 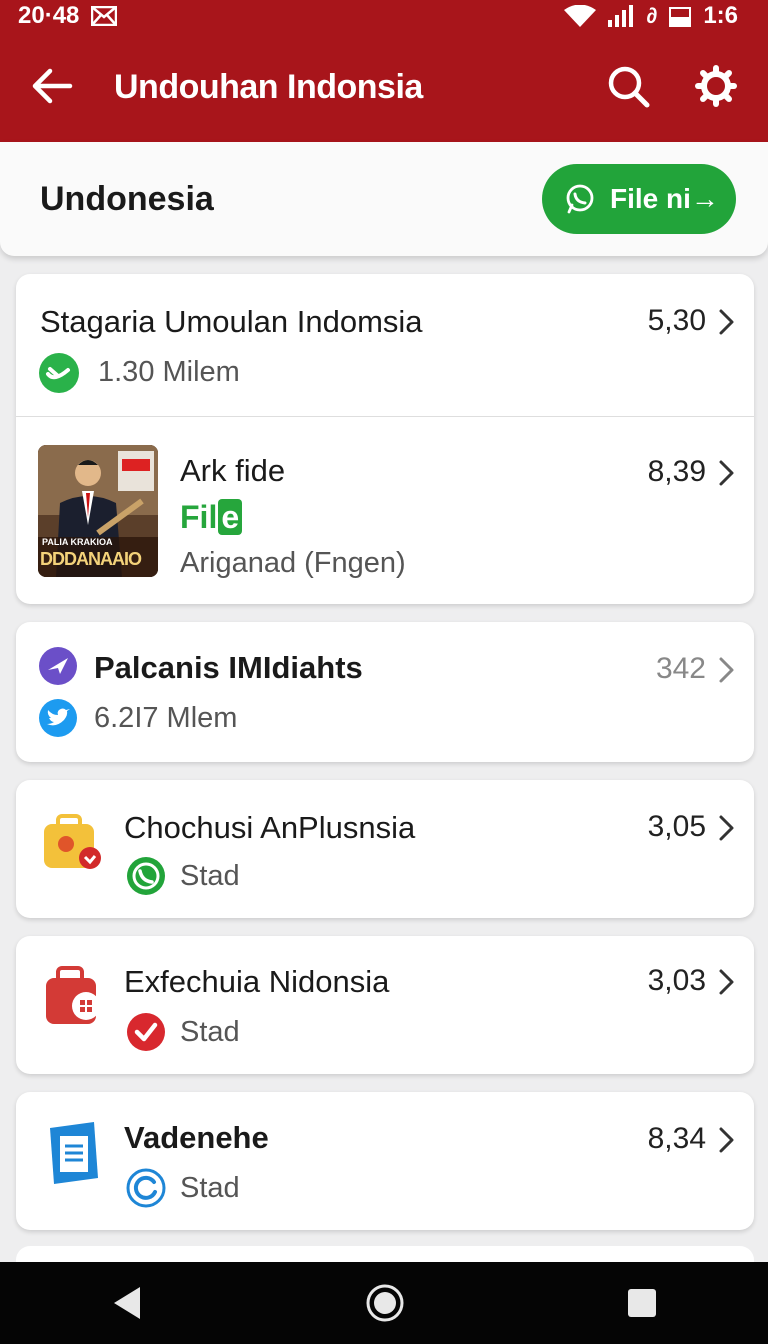 What do you see at coordinates (385, 692) in the screenshot?
I see `list-item: Palcanis IMIdiahts 6.2I7 Mlem 342` at bounding box center [385, 692].